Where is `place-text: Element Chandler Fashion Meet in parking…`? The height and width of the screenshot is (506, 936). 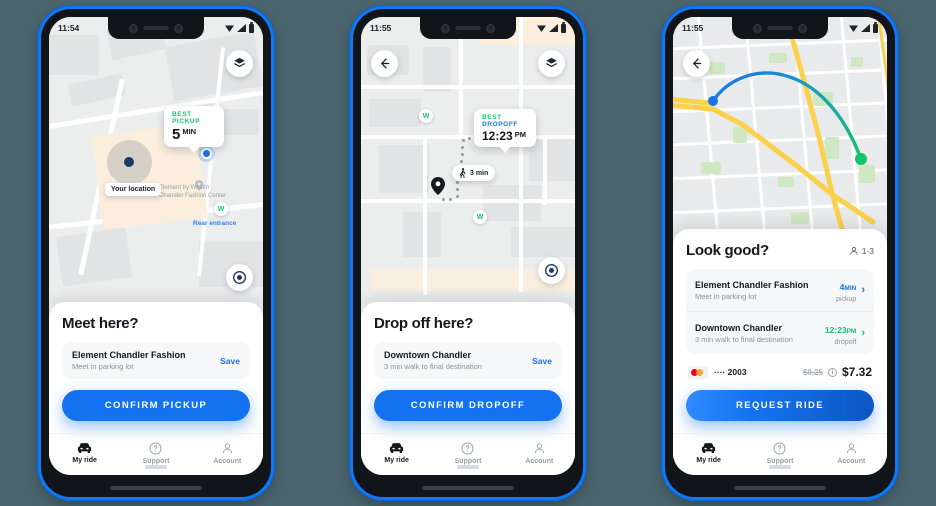
place-text: Element Chandler Fashion Meet in parking… is located at coordinates (129, 360).